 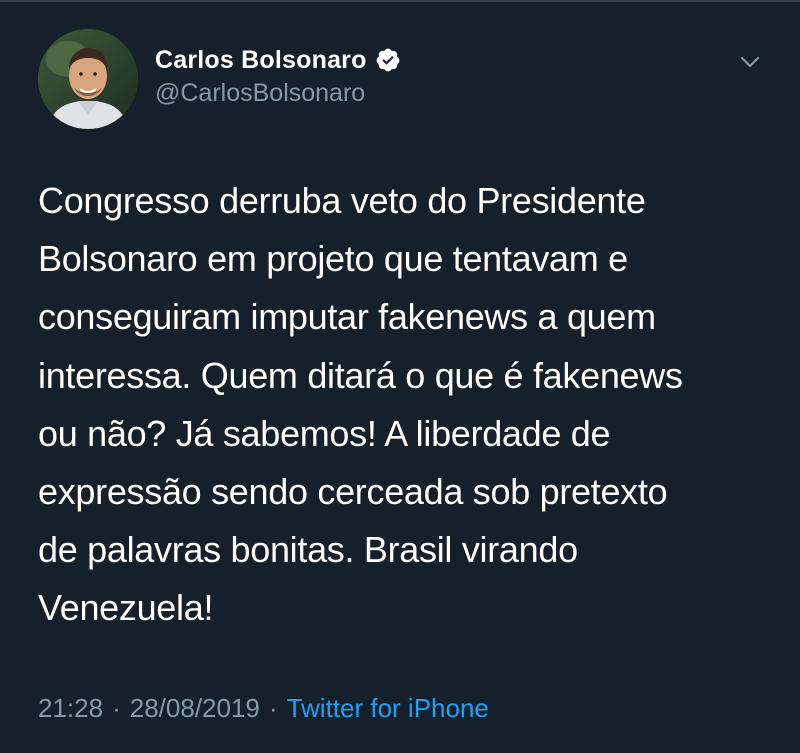 What do you see at coordinates (70, 708) in the screenshot?
I see `tweet-time: 21:28` at bounding box center [70, 708].